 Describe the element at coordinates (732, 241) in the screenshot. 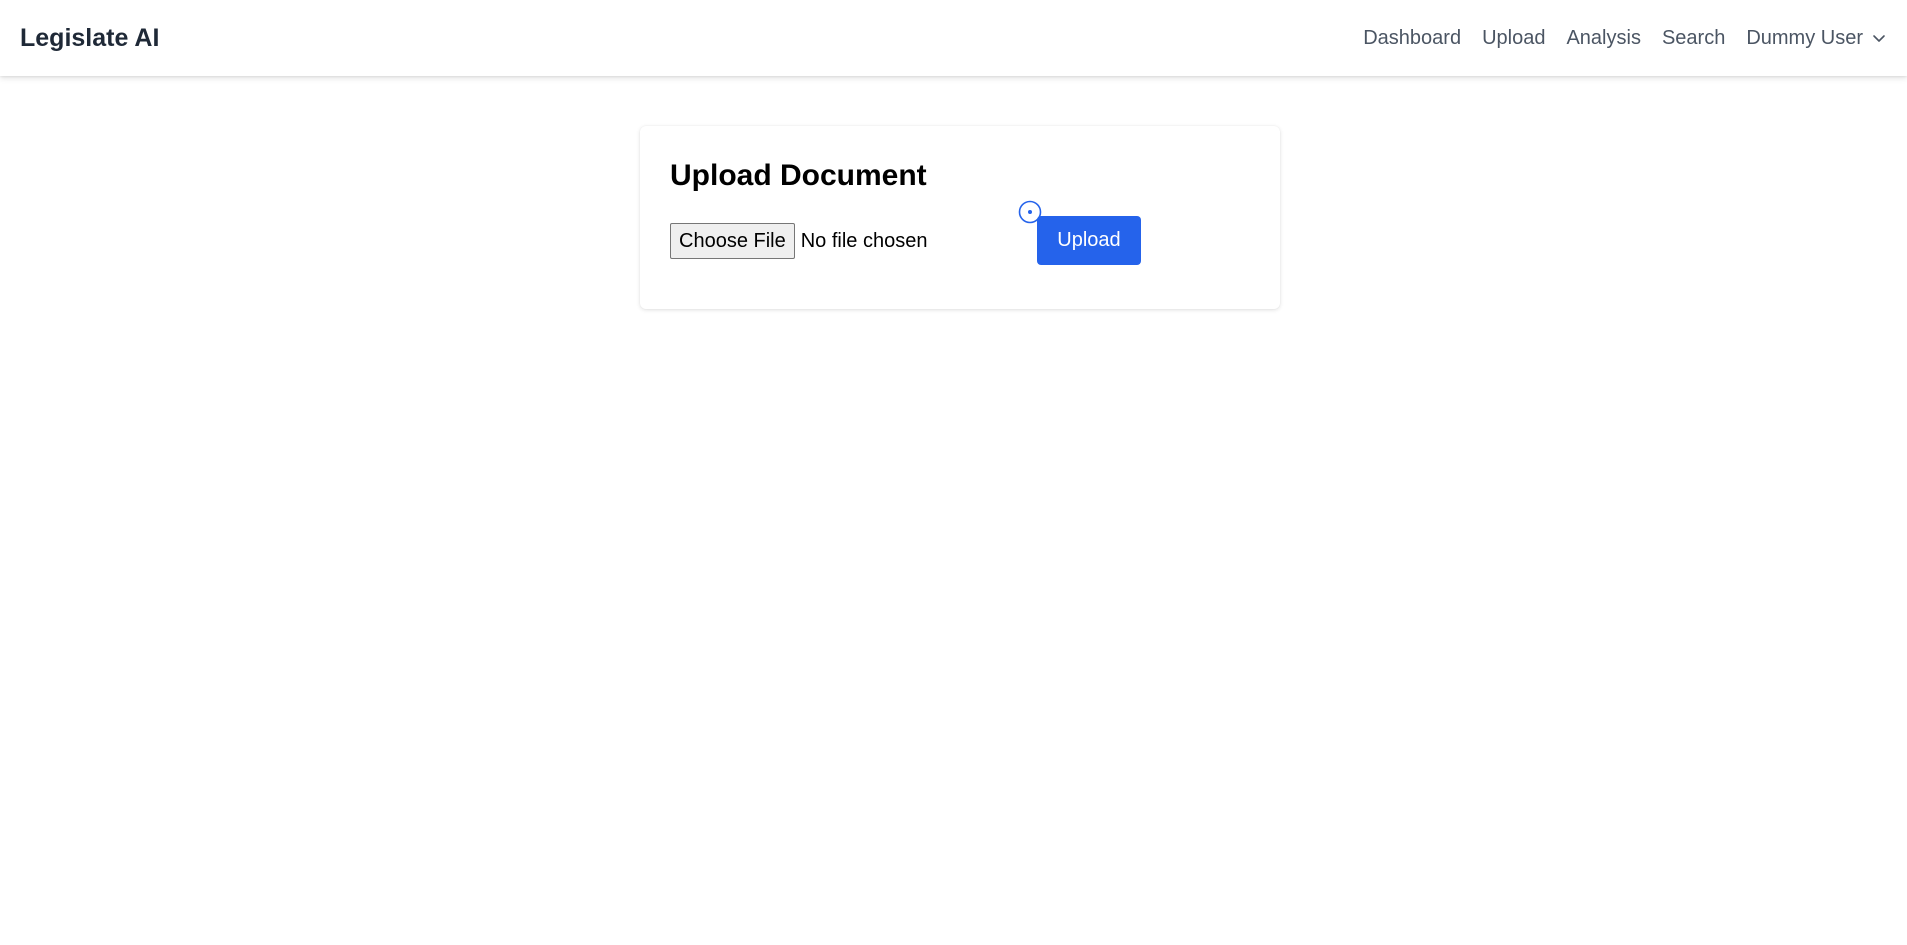

I see `choose-file-button: Choose File` at that location.